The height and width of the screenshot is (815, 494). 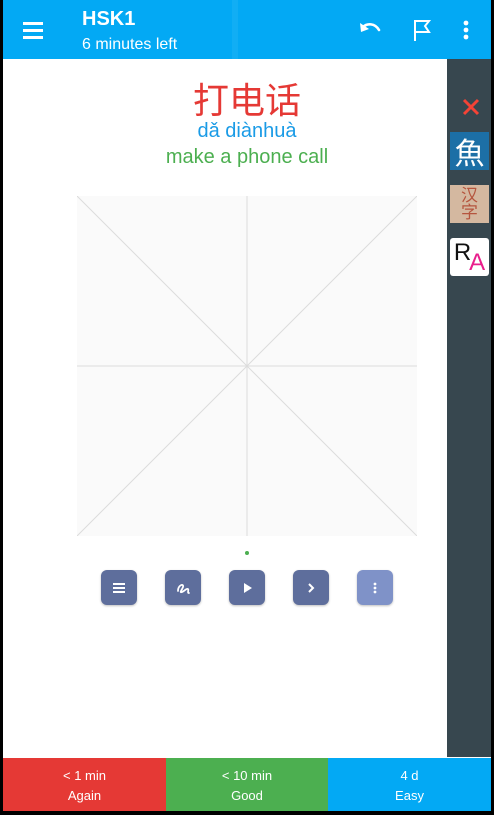 What do you see at coordinates (370, 30) in the screenshot?
I see `undo-icon` at bounding box center [370, 30].